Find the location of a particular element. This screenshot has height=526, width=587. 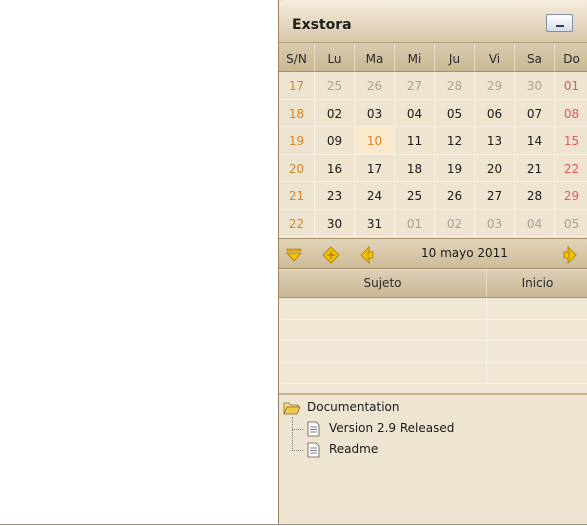

calendar-day: 08 is located at coordinates (571, 113).